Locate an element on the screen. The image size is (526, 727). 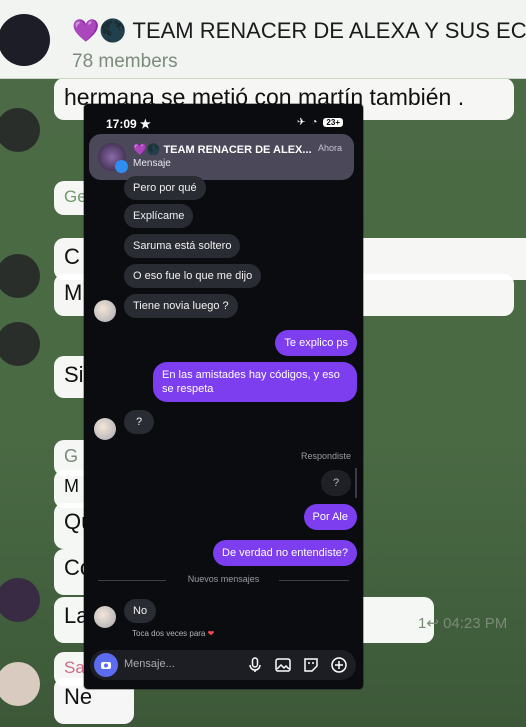
incoming-message: ? is located at coordinates (139, 422).